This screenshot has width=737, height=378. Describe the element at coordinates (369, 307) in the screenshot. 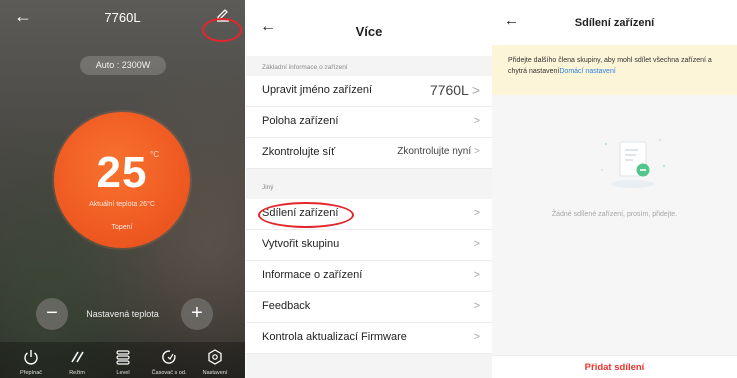

I see `row-feedback: Feedback >` at that location.